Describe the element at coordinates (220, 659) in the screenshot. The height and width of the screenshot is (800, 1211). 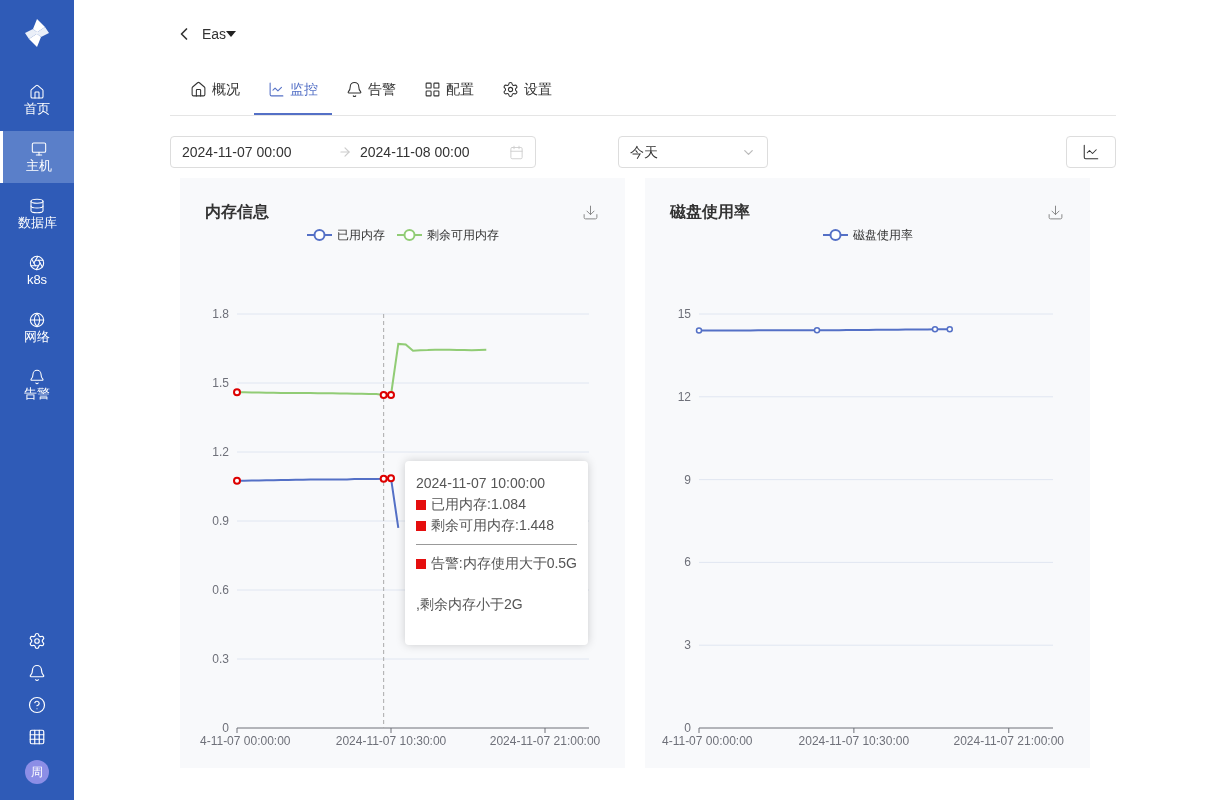
I see `axis-label: 0.3` at that location.